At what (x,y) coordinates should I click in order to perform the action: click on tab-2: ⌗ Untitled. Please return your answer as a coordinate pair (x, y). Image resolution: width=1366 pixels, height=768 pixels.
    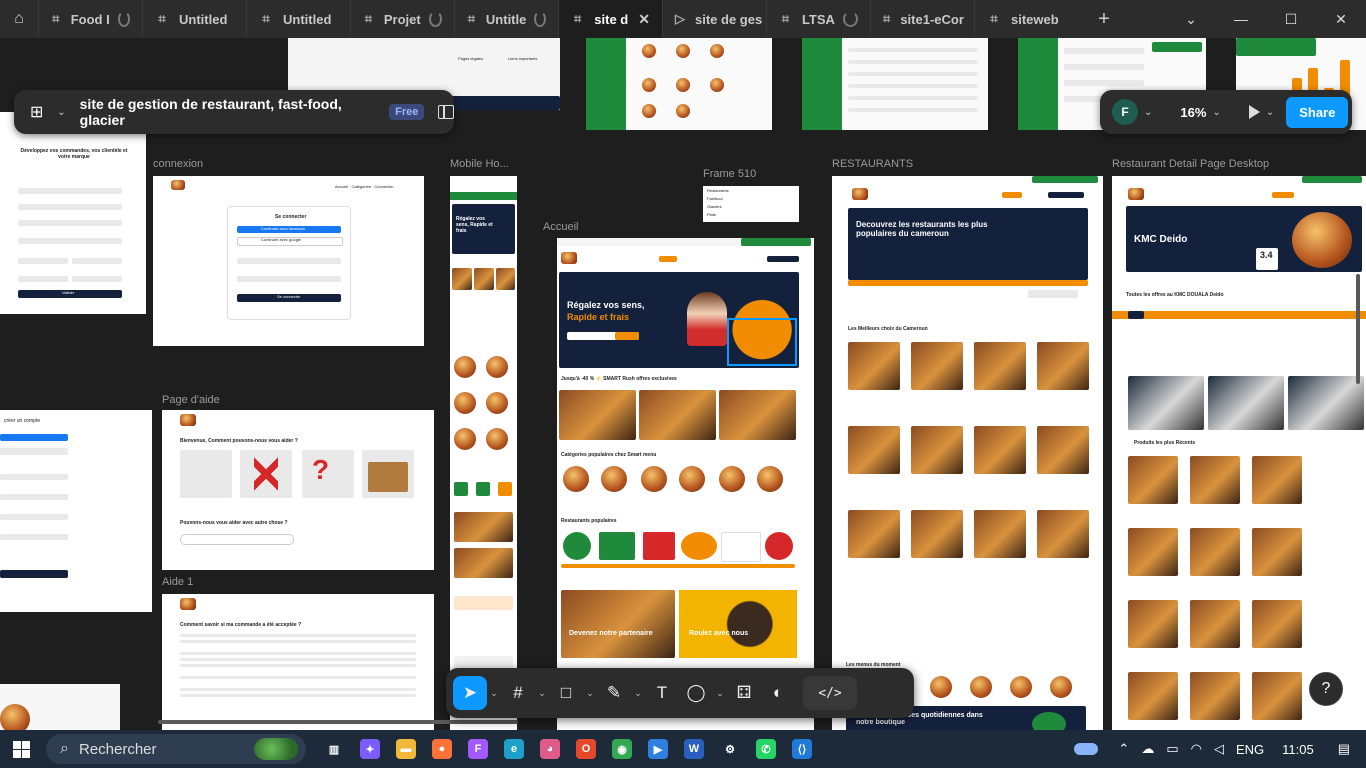
    Looking at the image, I should click on (298, 19).